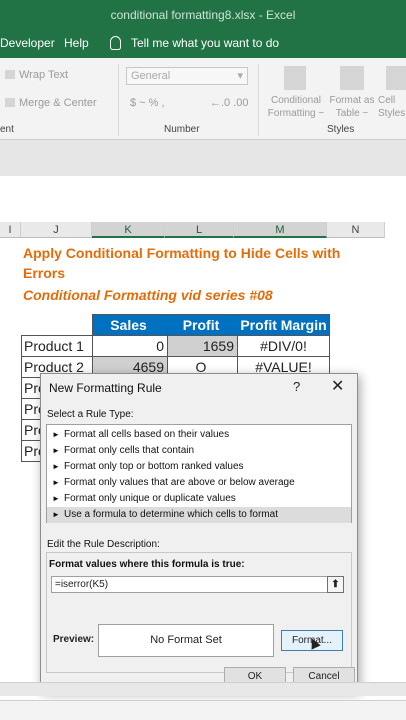 The image size is (406, 720). What do you see at coordinates (199, 230) in the screenshot?
I see `column-header-l: L` at bounding box center [199, 230].